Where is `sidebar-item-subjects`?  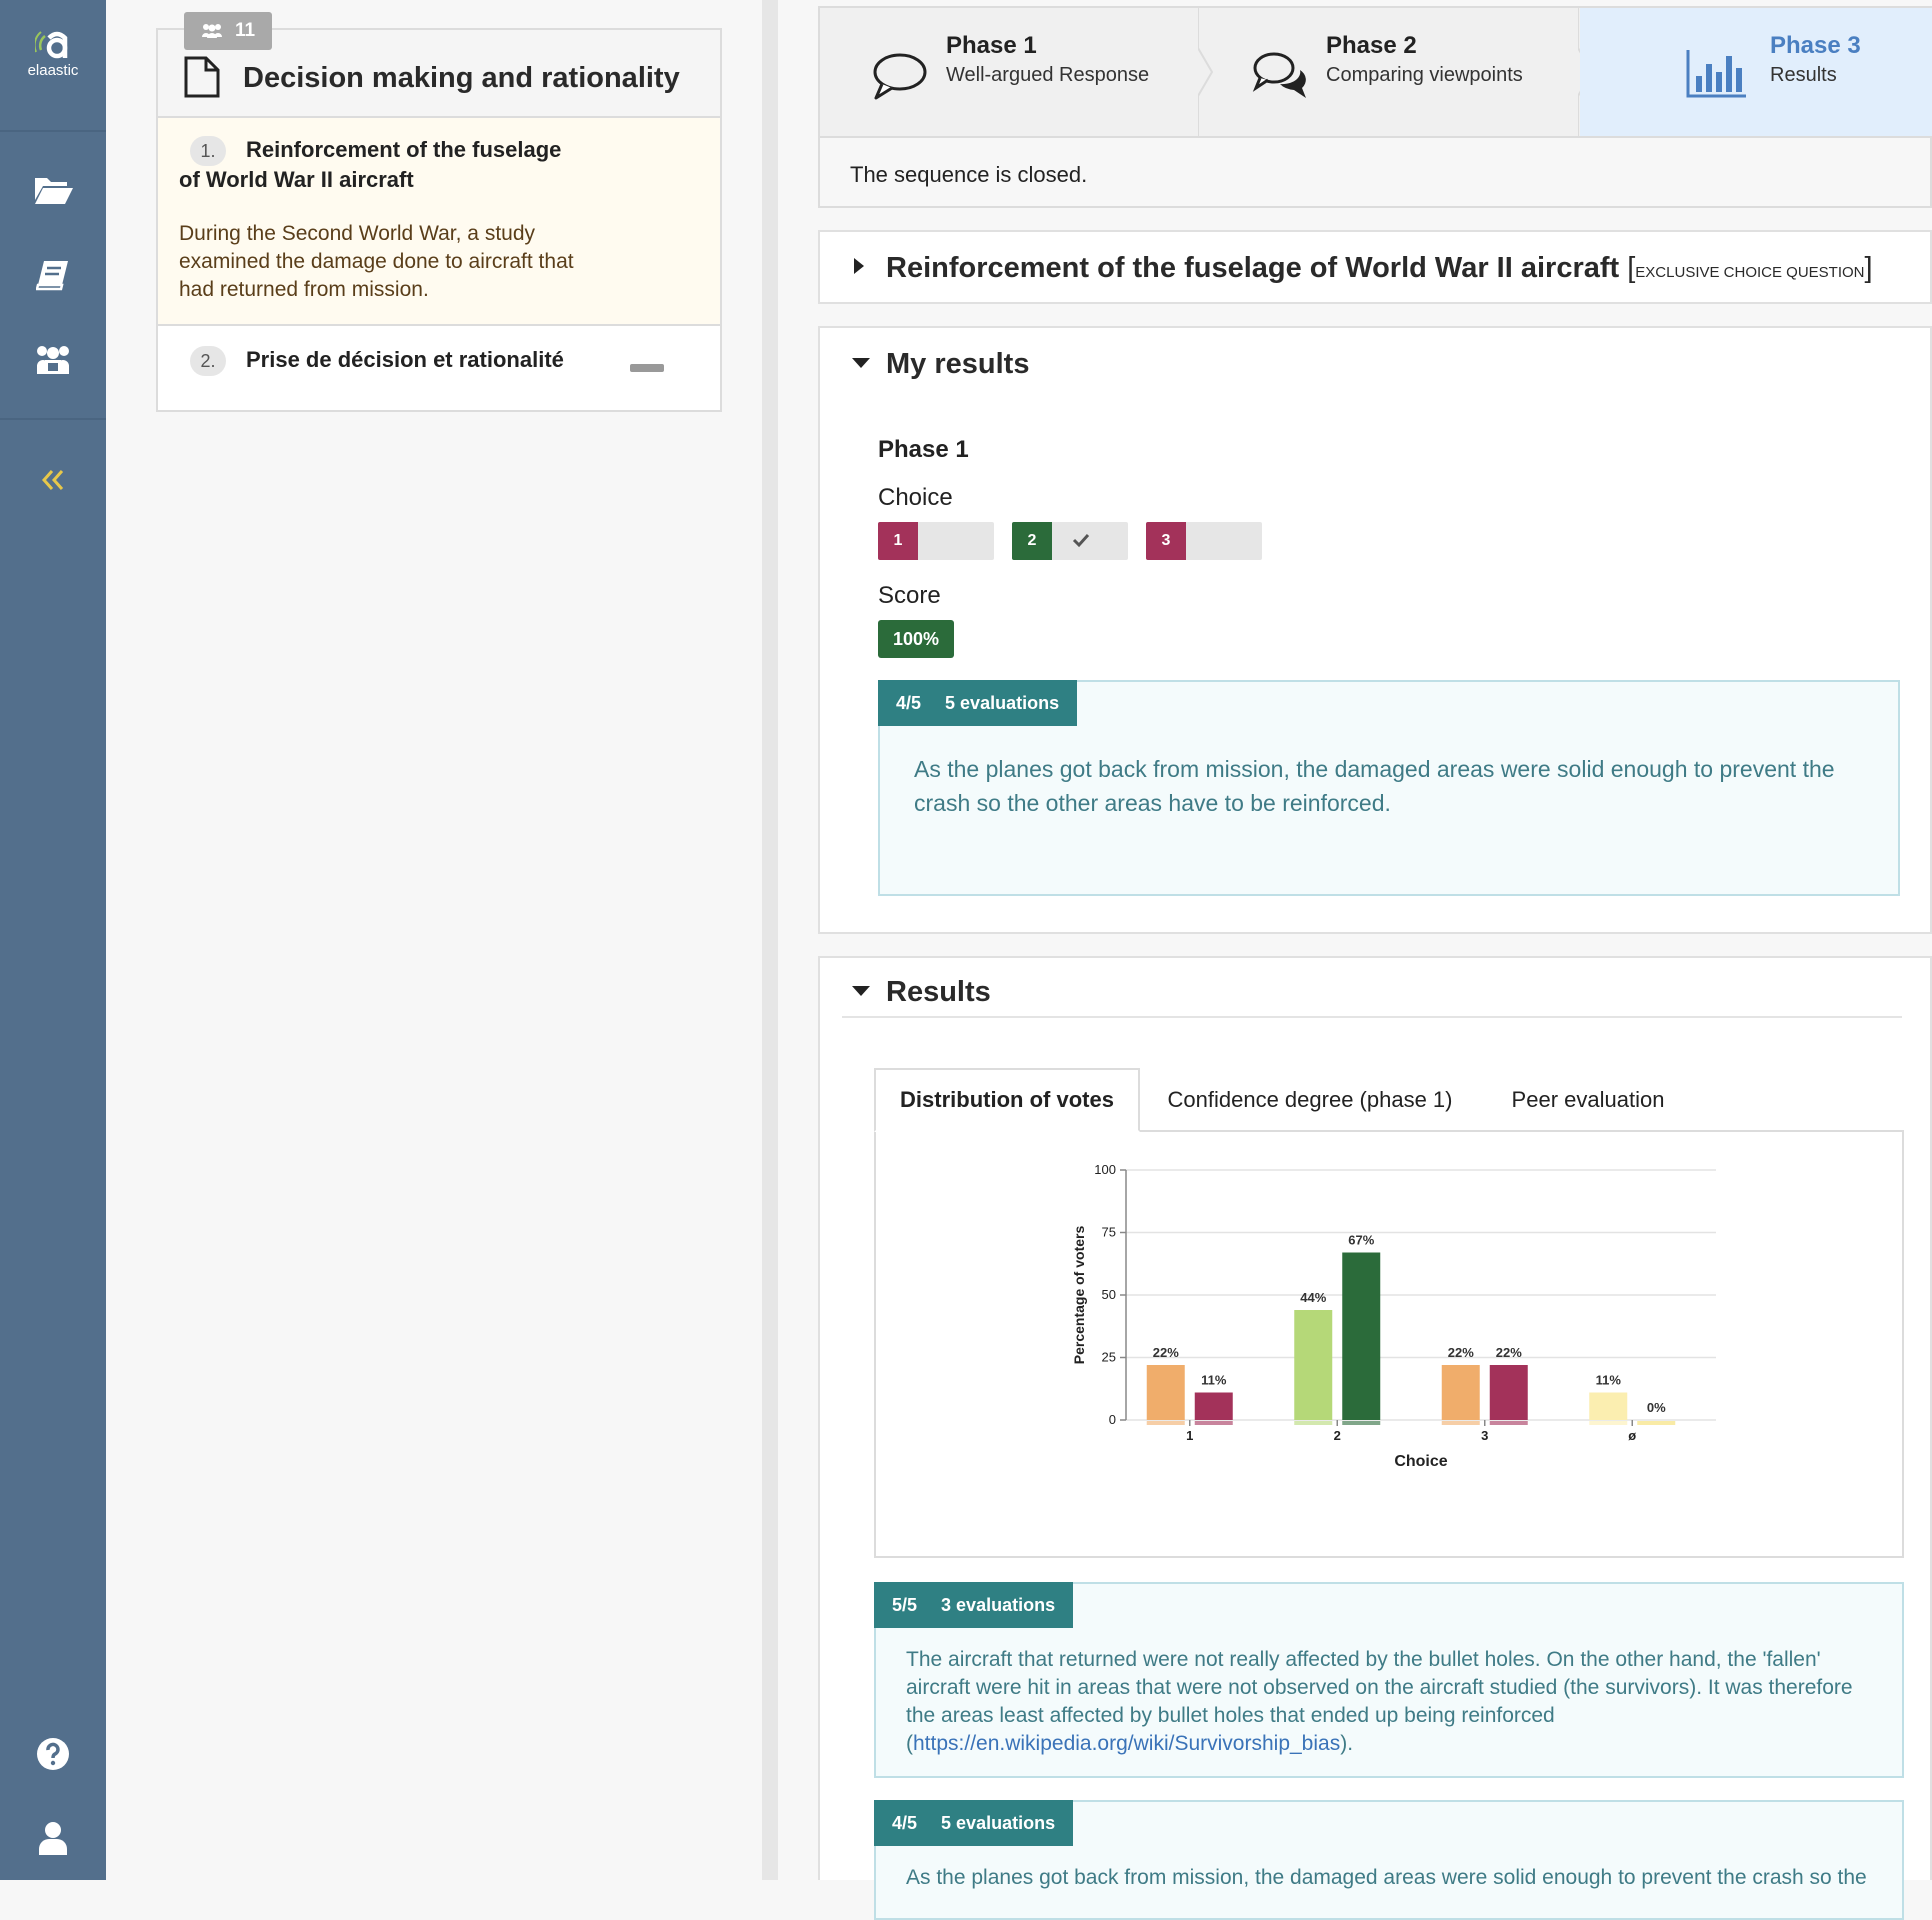 sidebar-item-subjects is located at coordinates (53, 190).